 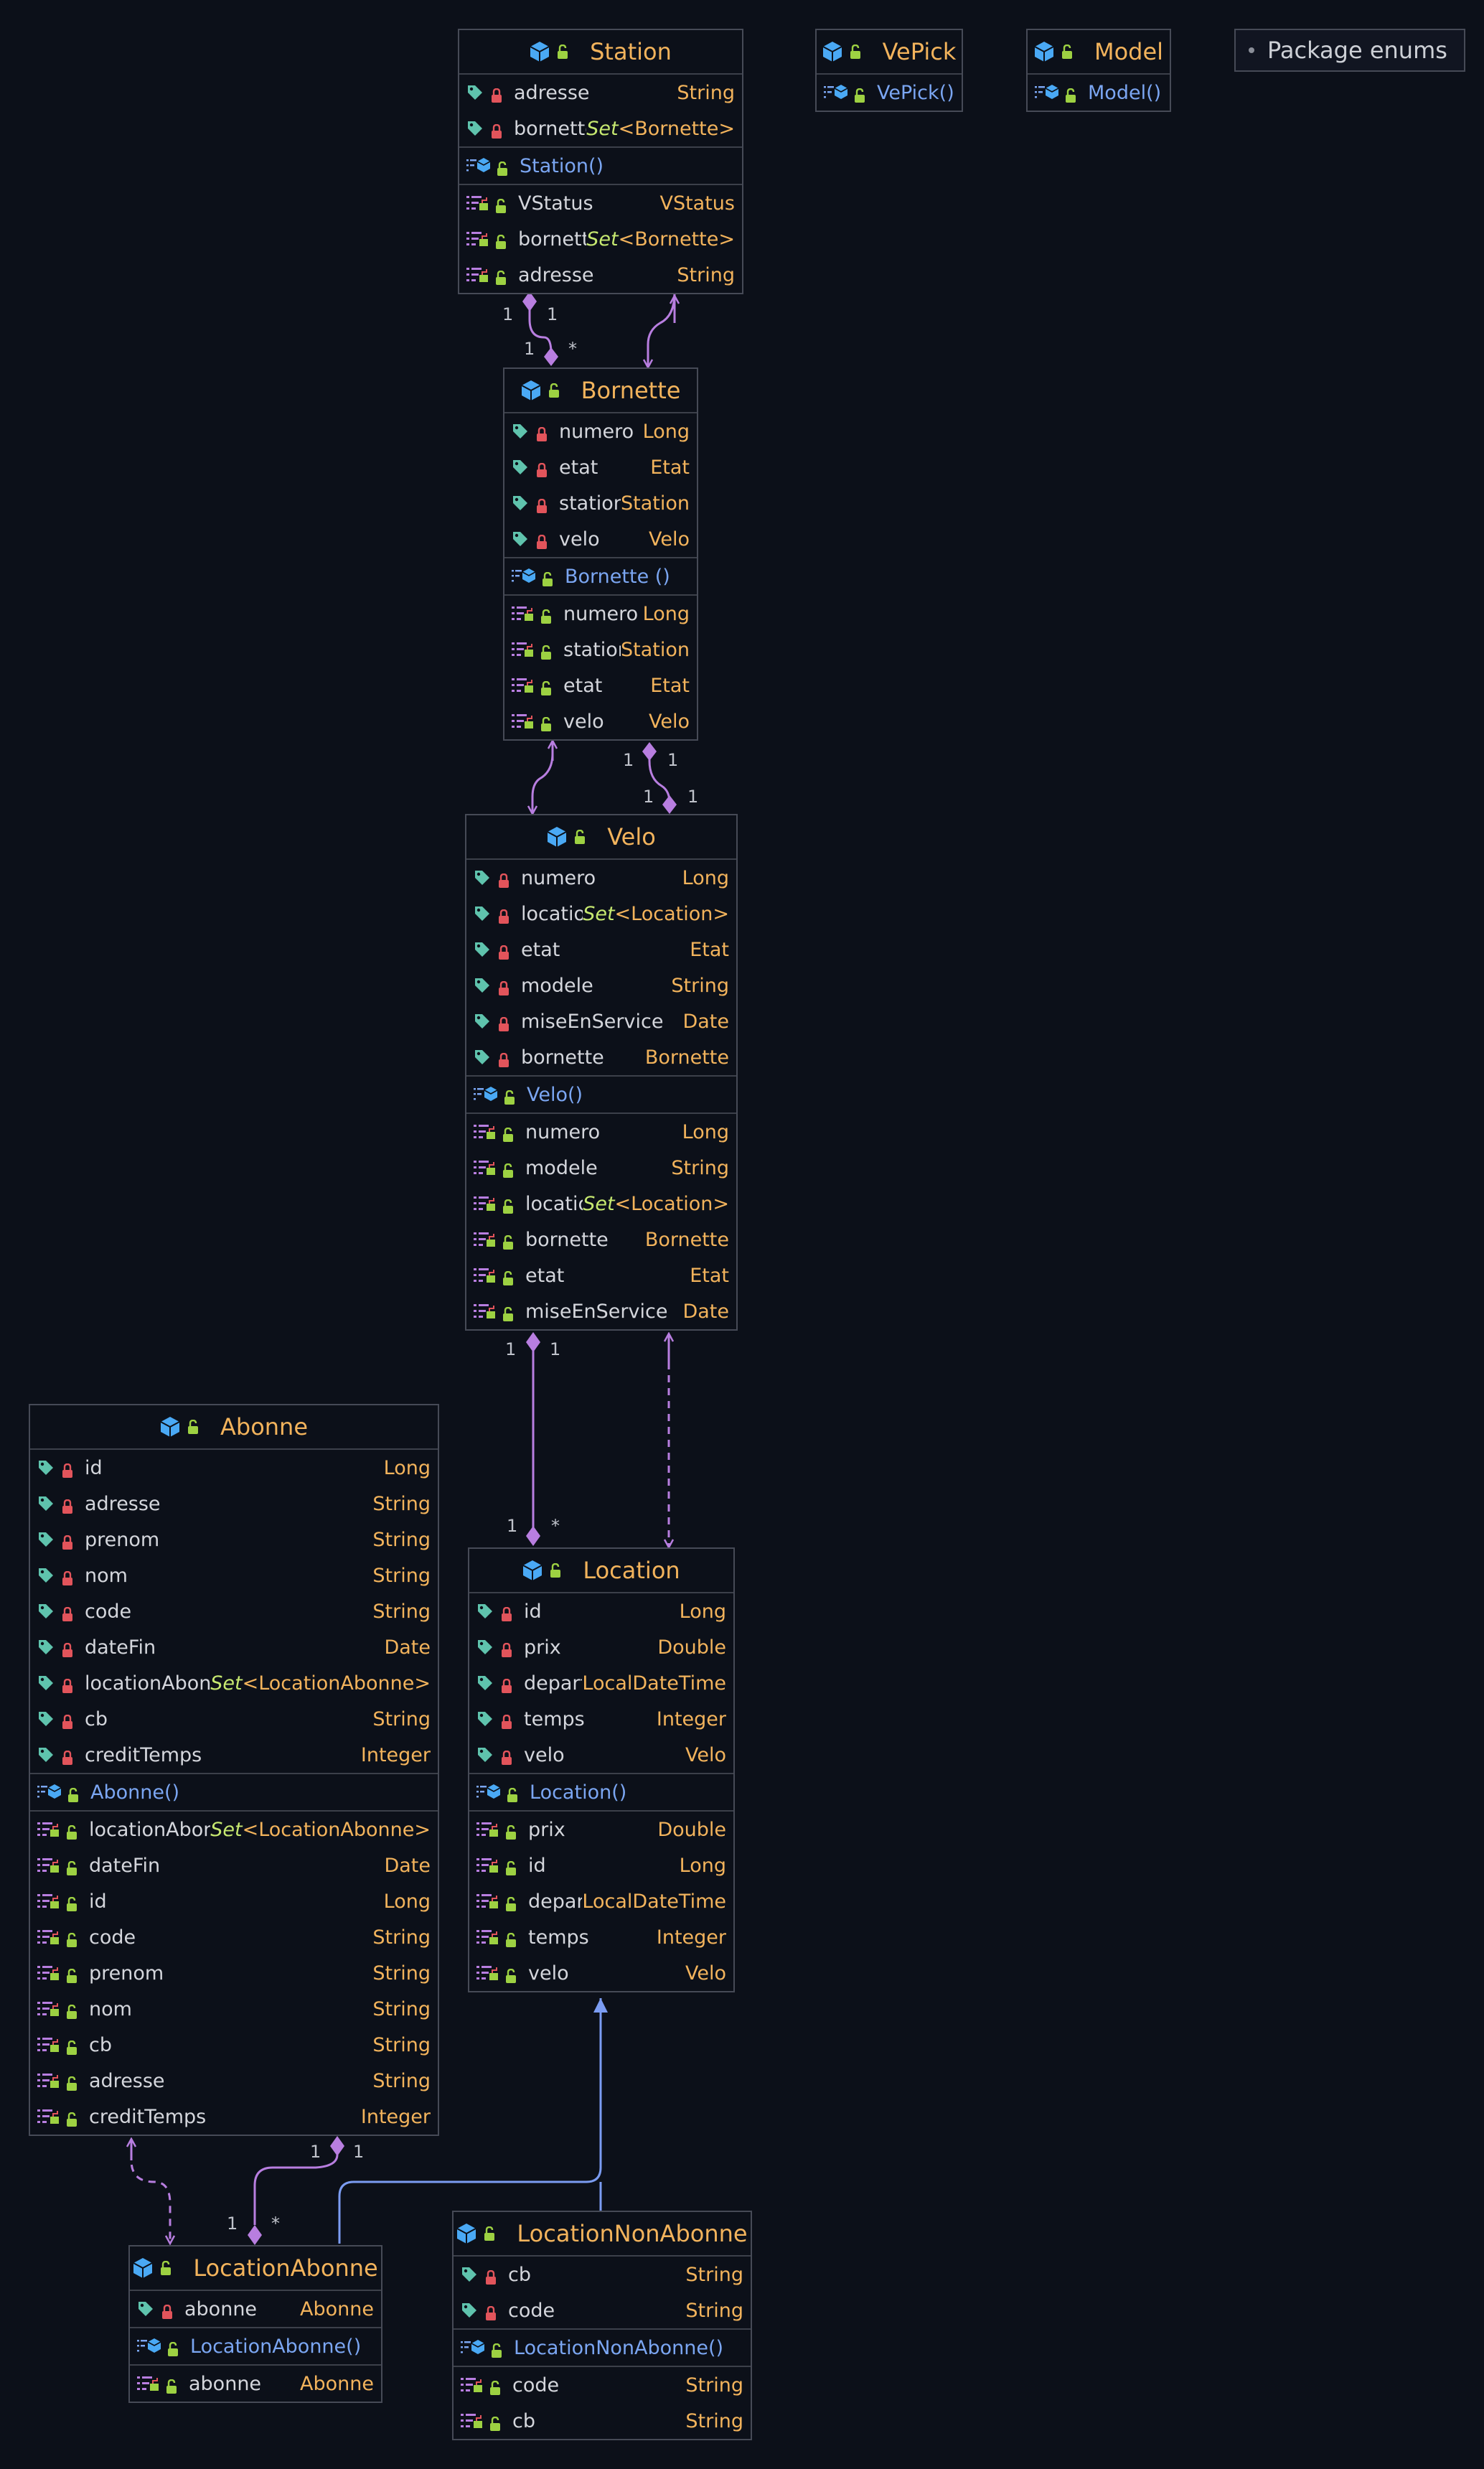 I want to click on constructor-row: VePick(), so click(x=889, y=93).